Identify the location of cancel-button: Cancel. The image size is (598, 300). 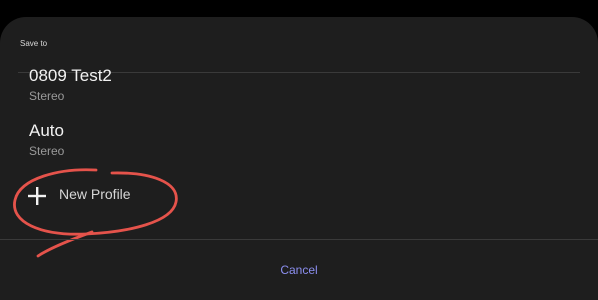
(299, 270).